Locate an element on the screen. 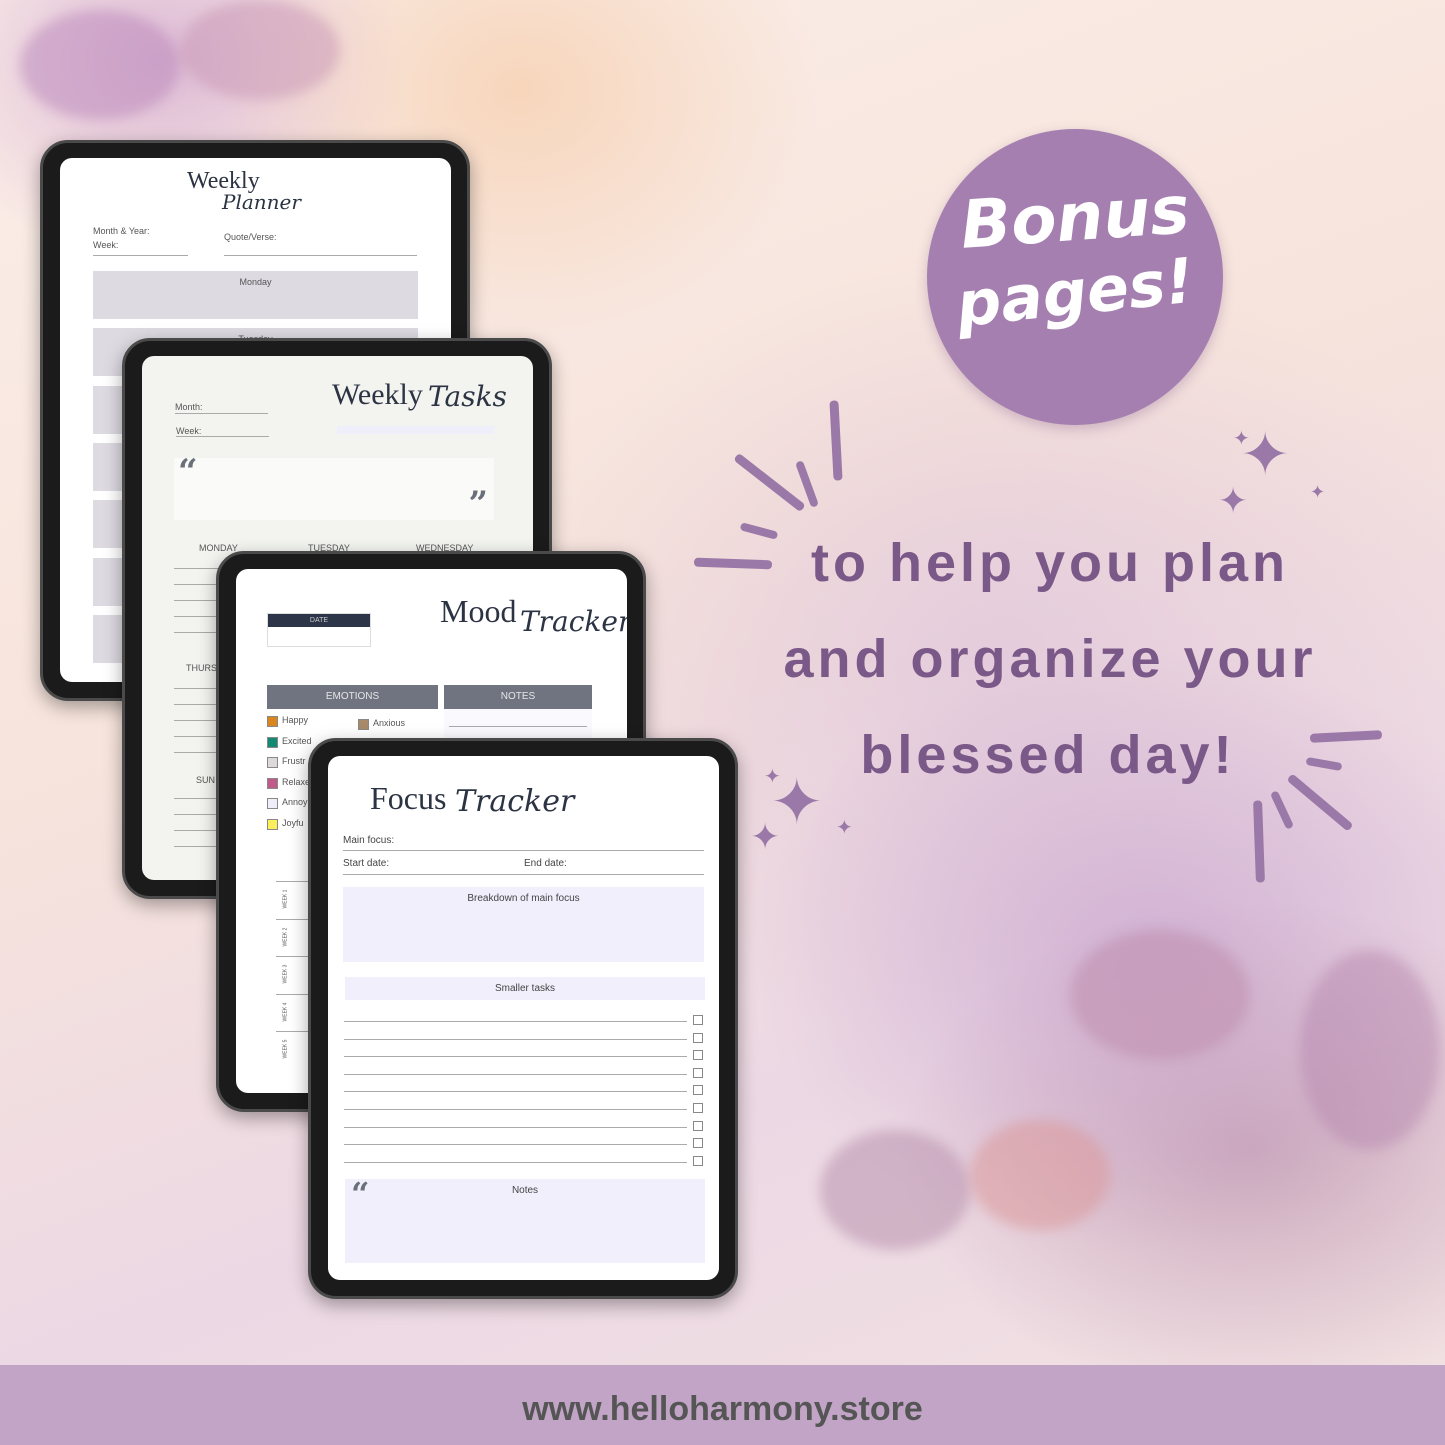 The height and width of the screenshot is (1445, 1445). quote-box: “ ” is located at coordinates (334, 488).